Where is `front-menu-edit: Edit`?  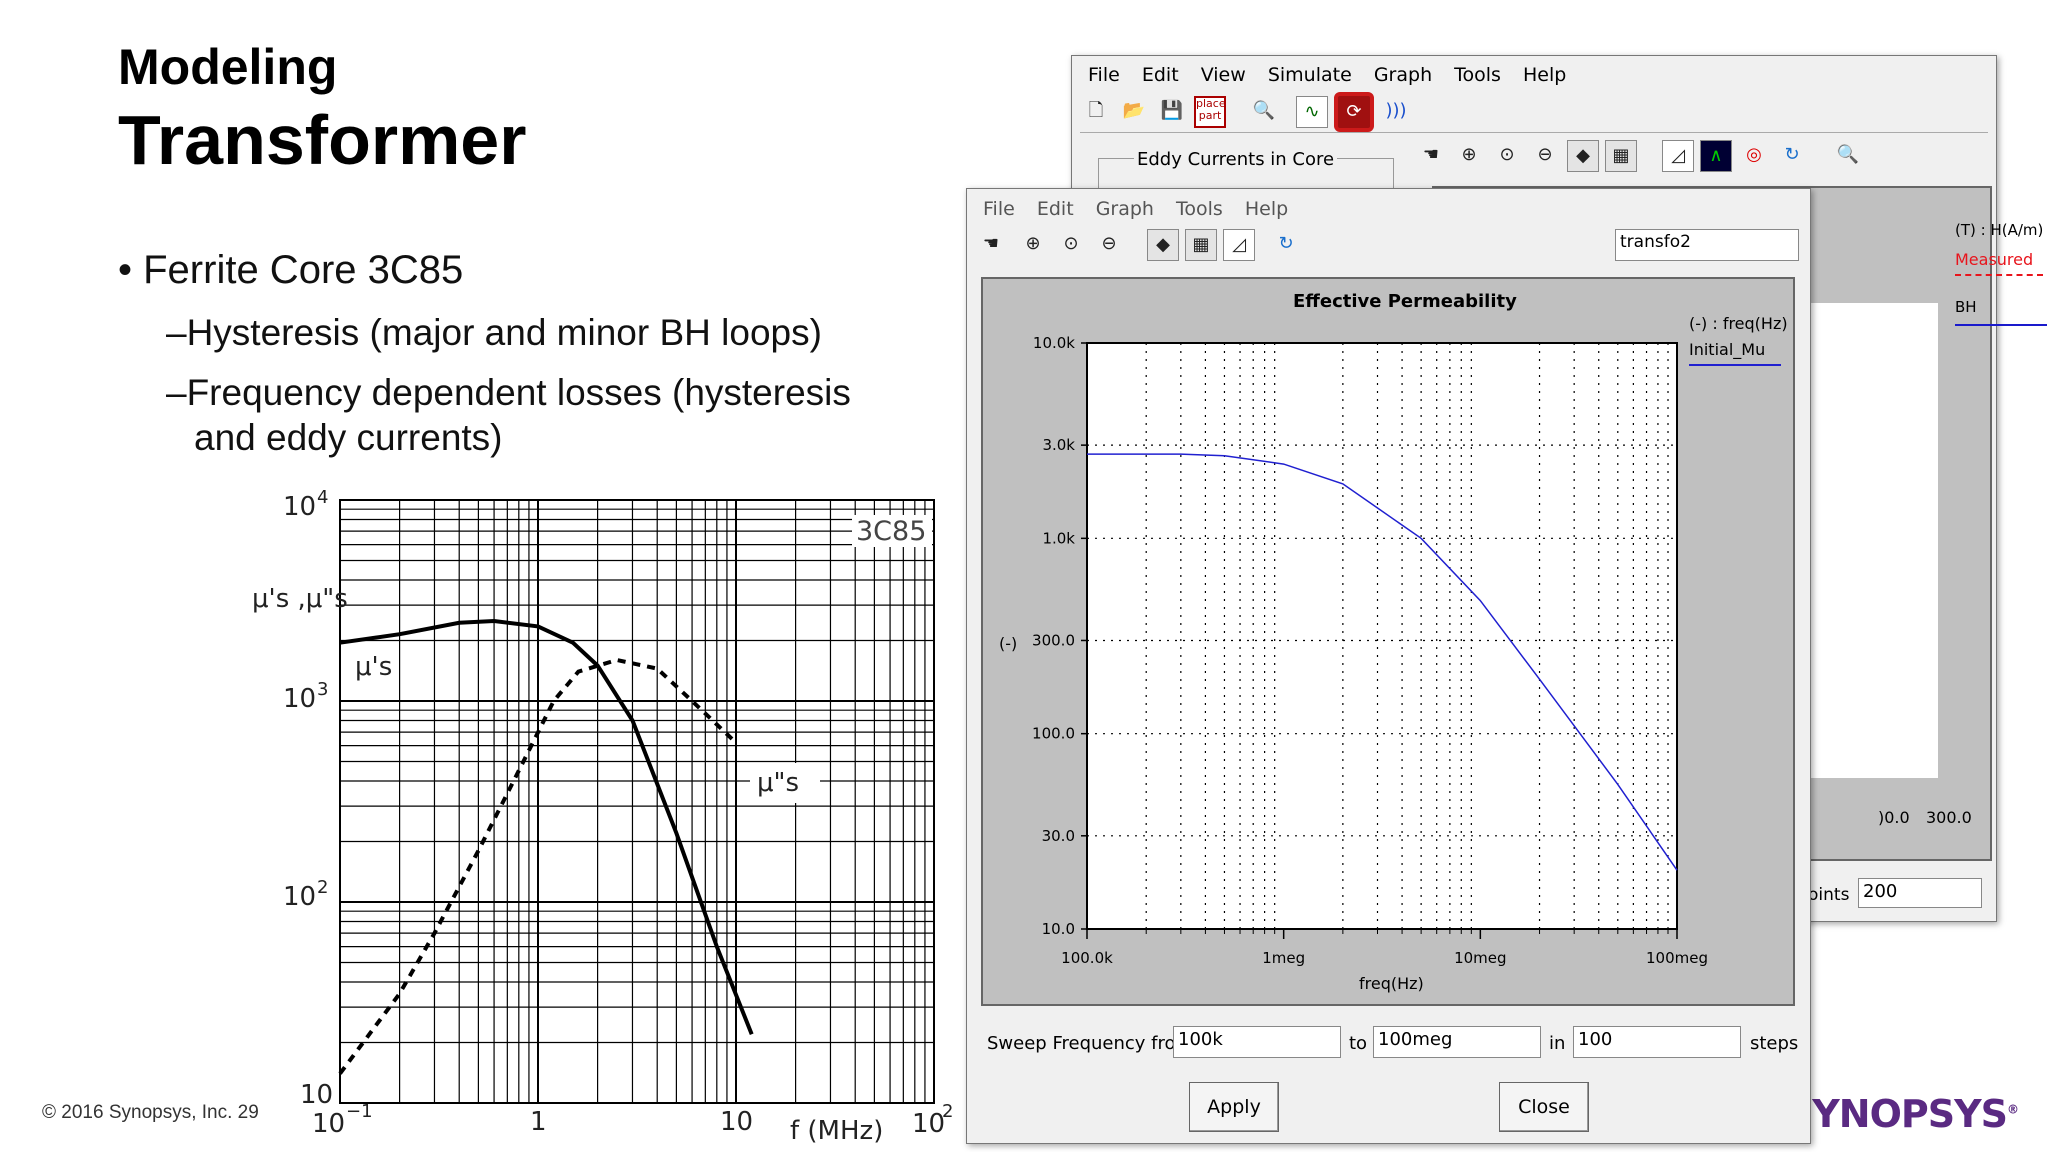
front-menu-edit: Edit is located at coordinates (1055, 209).